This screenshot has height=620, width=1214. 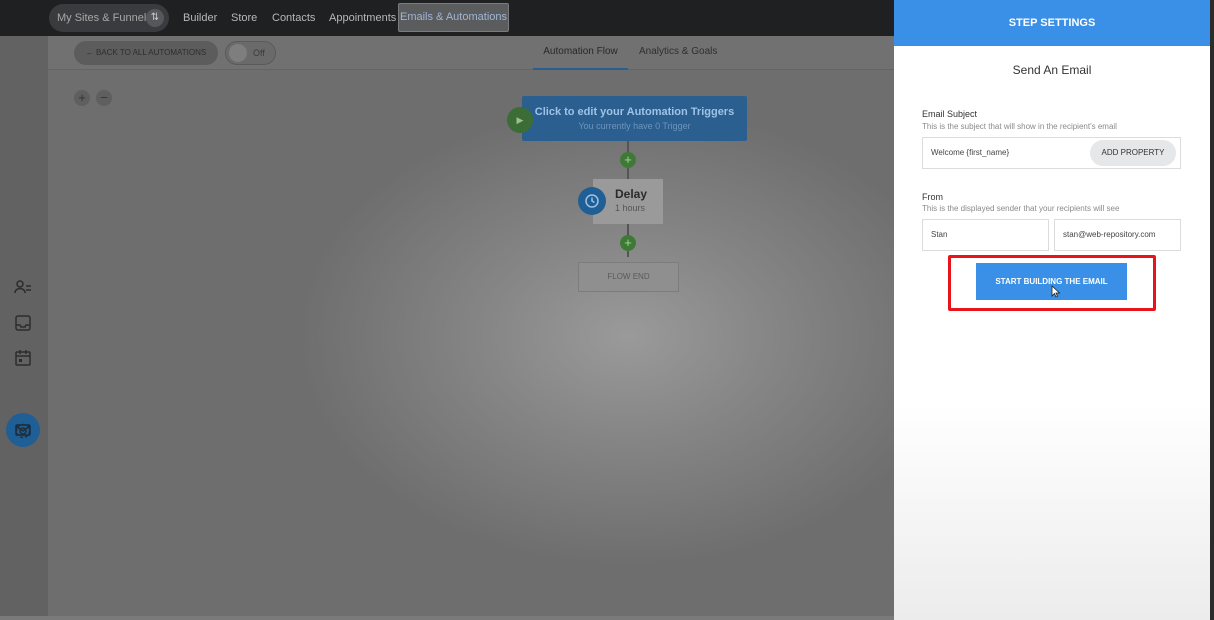 What do you see at coordinates (985, 235) in the screenshot?
I see `from-name-field: Stan` at bounding box center [985, 235].